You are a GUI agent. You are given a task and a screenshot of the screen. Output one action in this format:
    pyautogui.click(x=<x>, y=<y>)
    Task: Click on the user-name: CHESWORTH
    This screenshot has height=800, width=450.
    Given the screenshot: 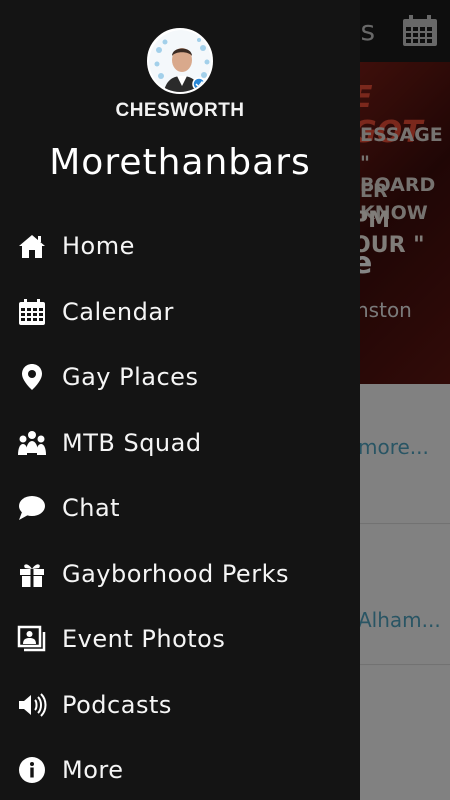 What is the action you would take?
    pyautogui.click(x=180, y=110)
    